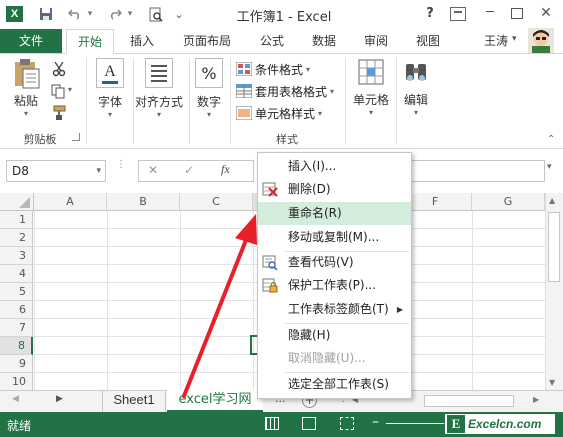 The width and height of the screenshot is (563, 437). I want to click on menu-item-rename: 重命名(R), so click(334, 213).